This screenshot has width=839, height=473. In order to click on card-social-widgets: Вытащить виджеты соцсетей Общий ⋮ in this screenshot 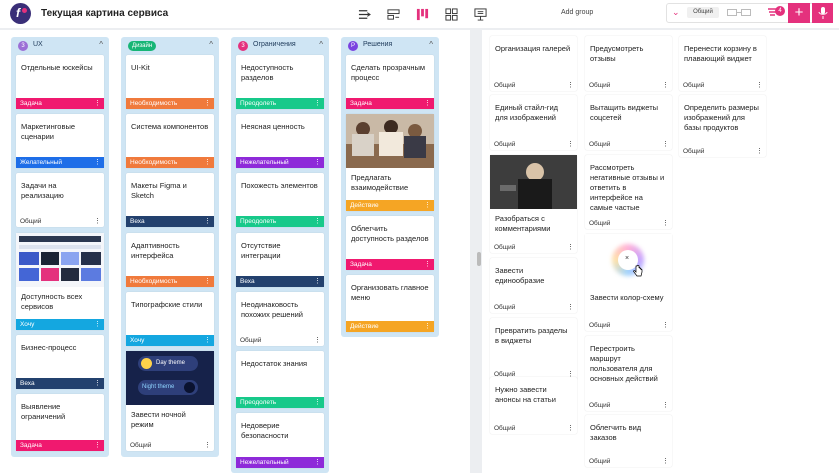, I will do `click(628, 122)`.